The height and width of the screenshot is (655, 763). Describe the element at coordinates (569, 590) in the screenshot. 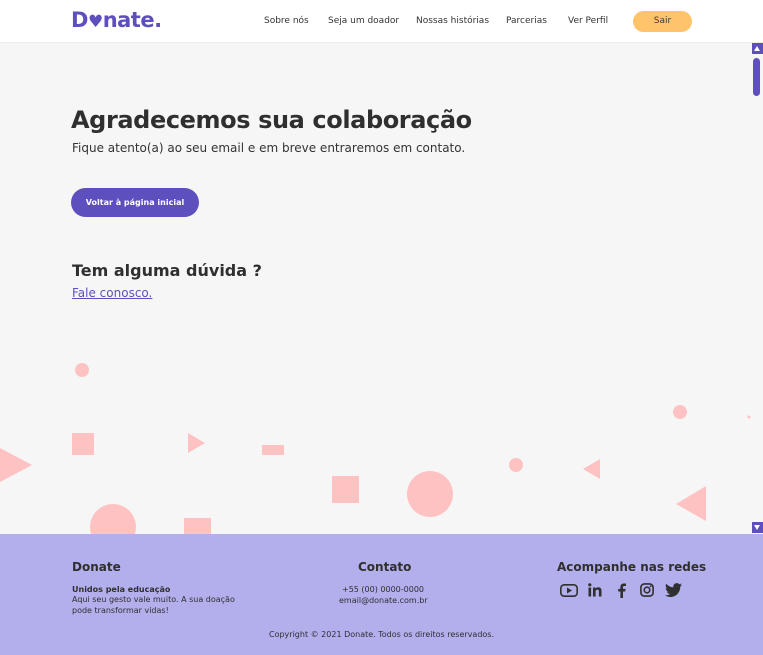

I see `youtube-icon` at that location.